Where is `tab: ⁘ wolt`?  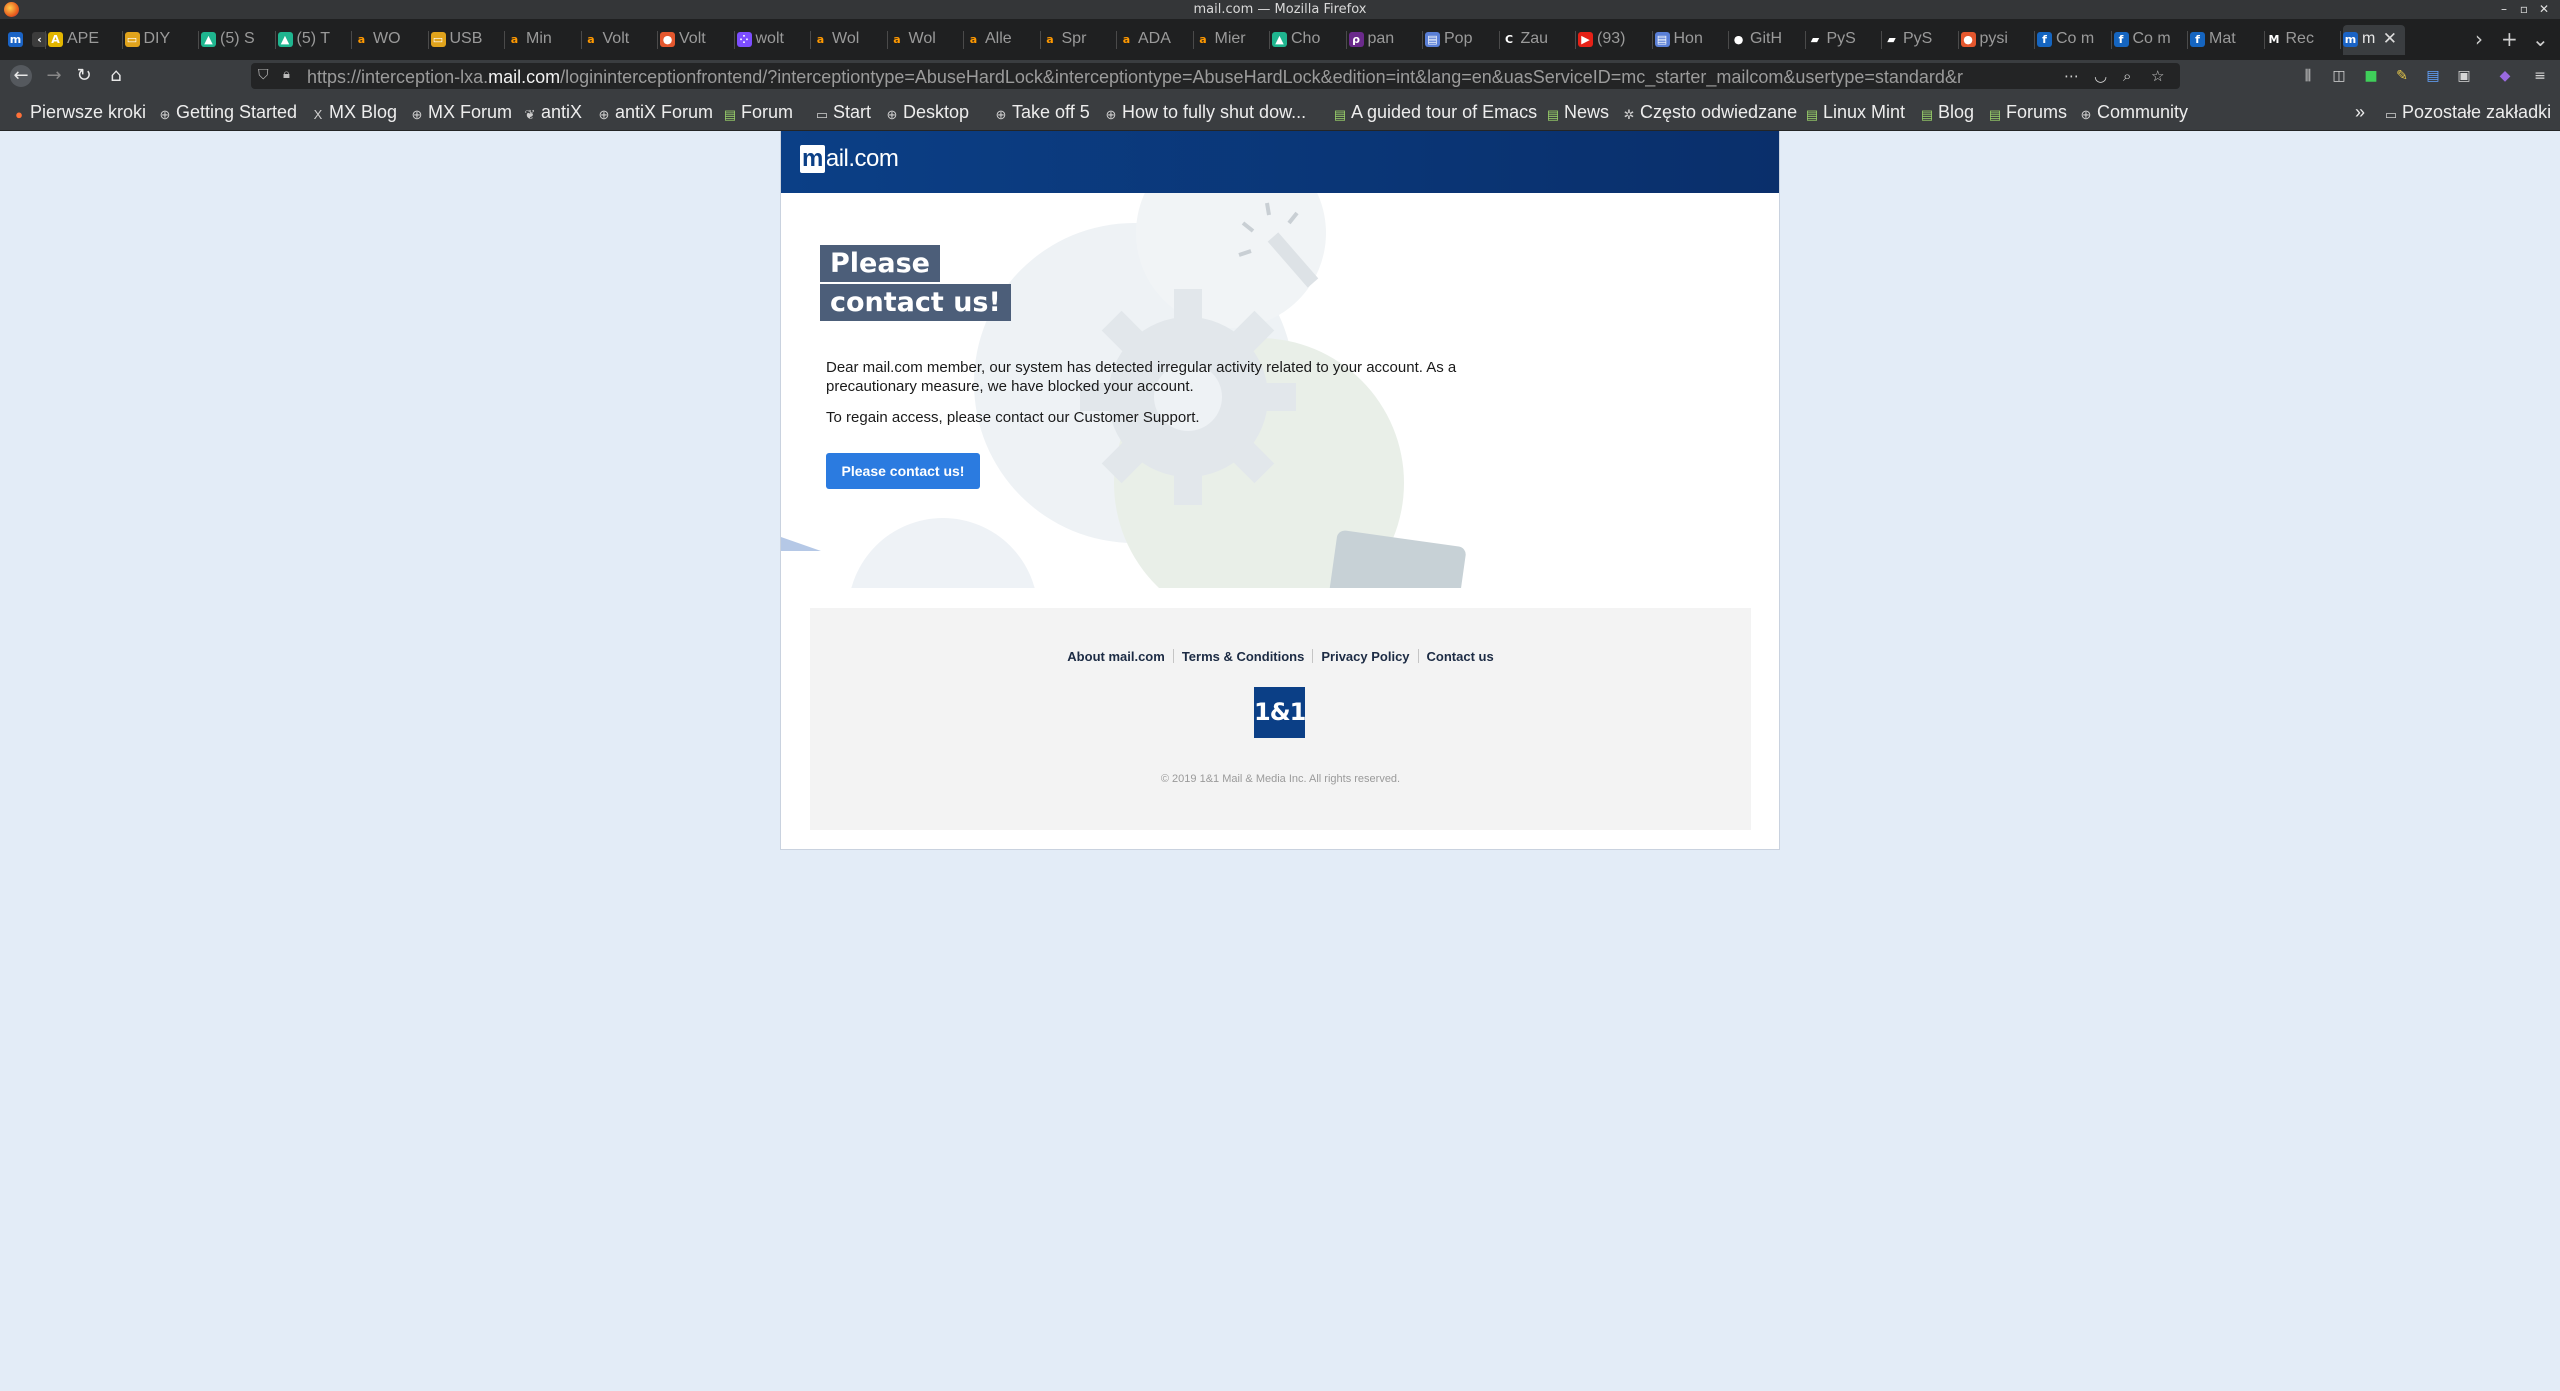
tab: ⁘ wolt is located at coordinates (775, 40).